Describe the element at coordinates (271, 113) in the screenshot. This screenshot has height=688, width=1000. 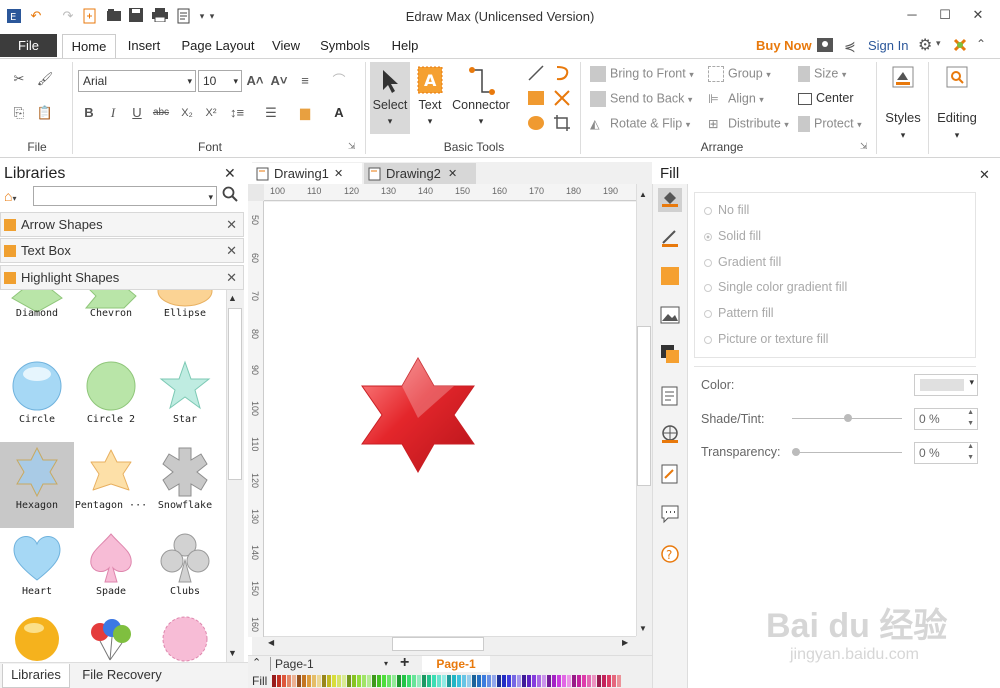
I see `bullets-icon: ☰` at that location.